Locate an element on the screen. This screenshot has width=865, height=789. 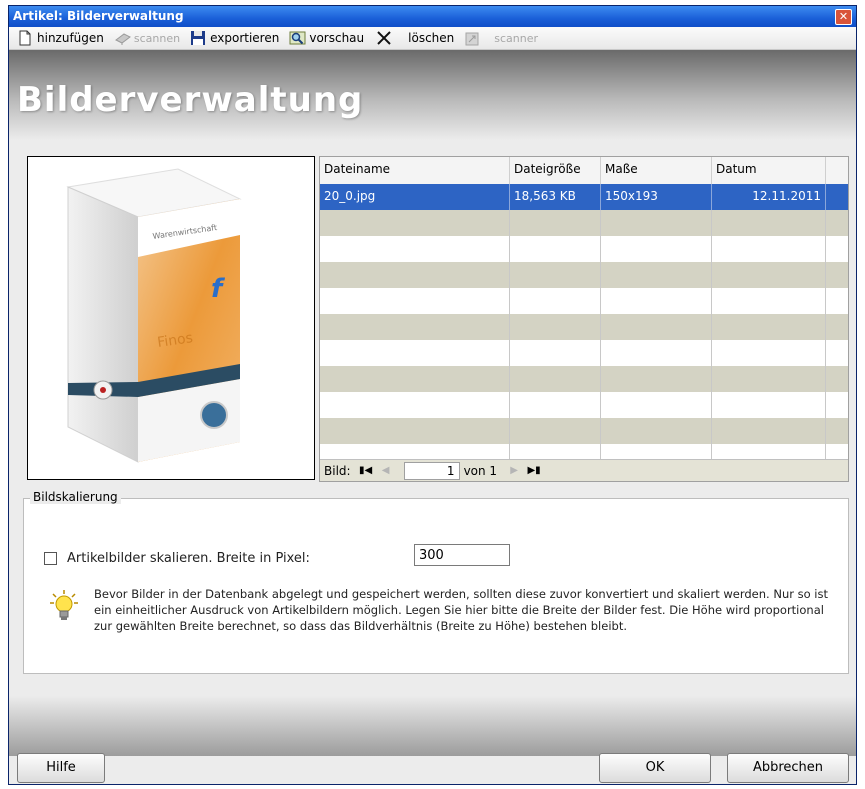
add-button: hinzufügen is located at coordinates (60, 38).